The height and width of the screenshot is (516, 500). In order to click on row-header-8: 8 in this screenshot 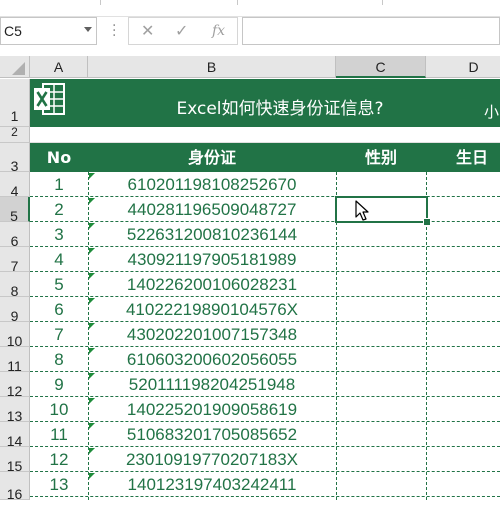, I will do `click(15, 285)`.